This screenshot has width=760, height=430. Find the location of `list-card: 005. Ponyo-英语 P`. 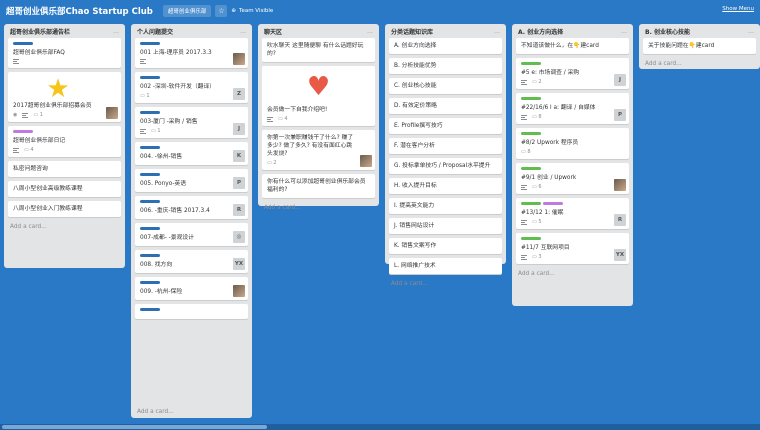

list-card: 005. Ponyo-英语 P is located at coordinates (191, 180).